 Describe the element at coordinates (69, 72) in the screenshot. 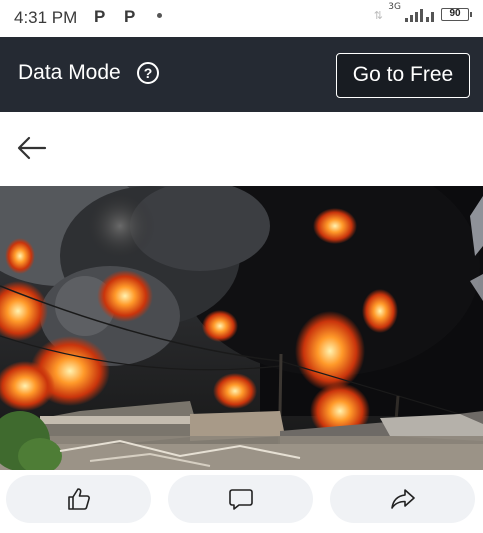

I see `data-mode-title: Data Mode` at that location.